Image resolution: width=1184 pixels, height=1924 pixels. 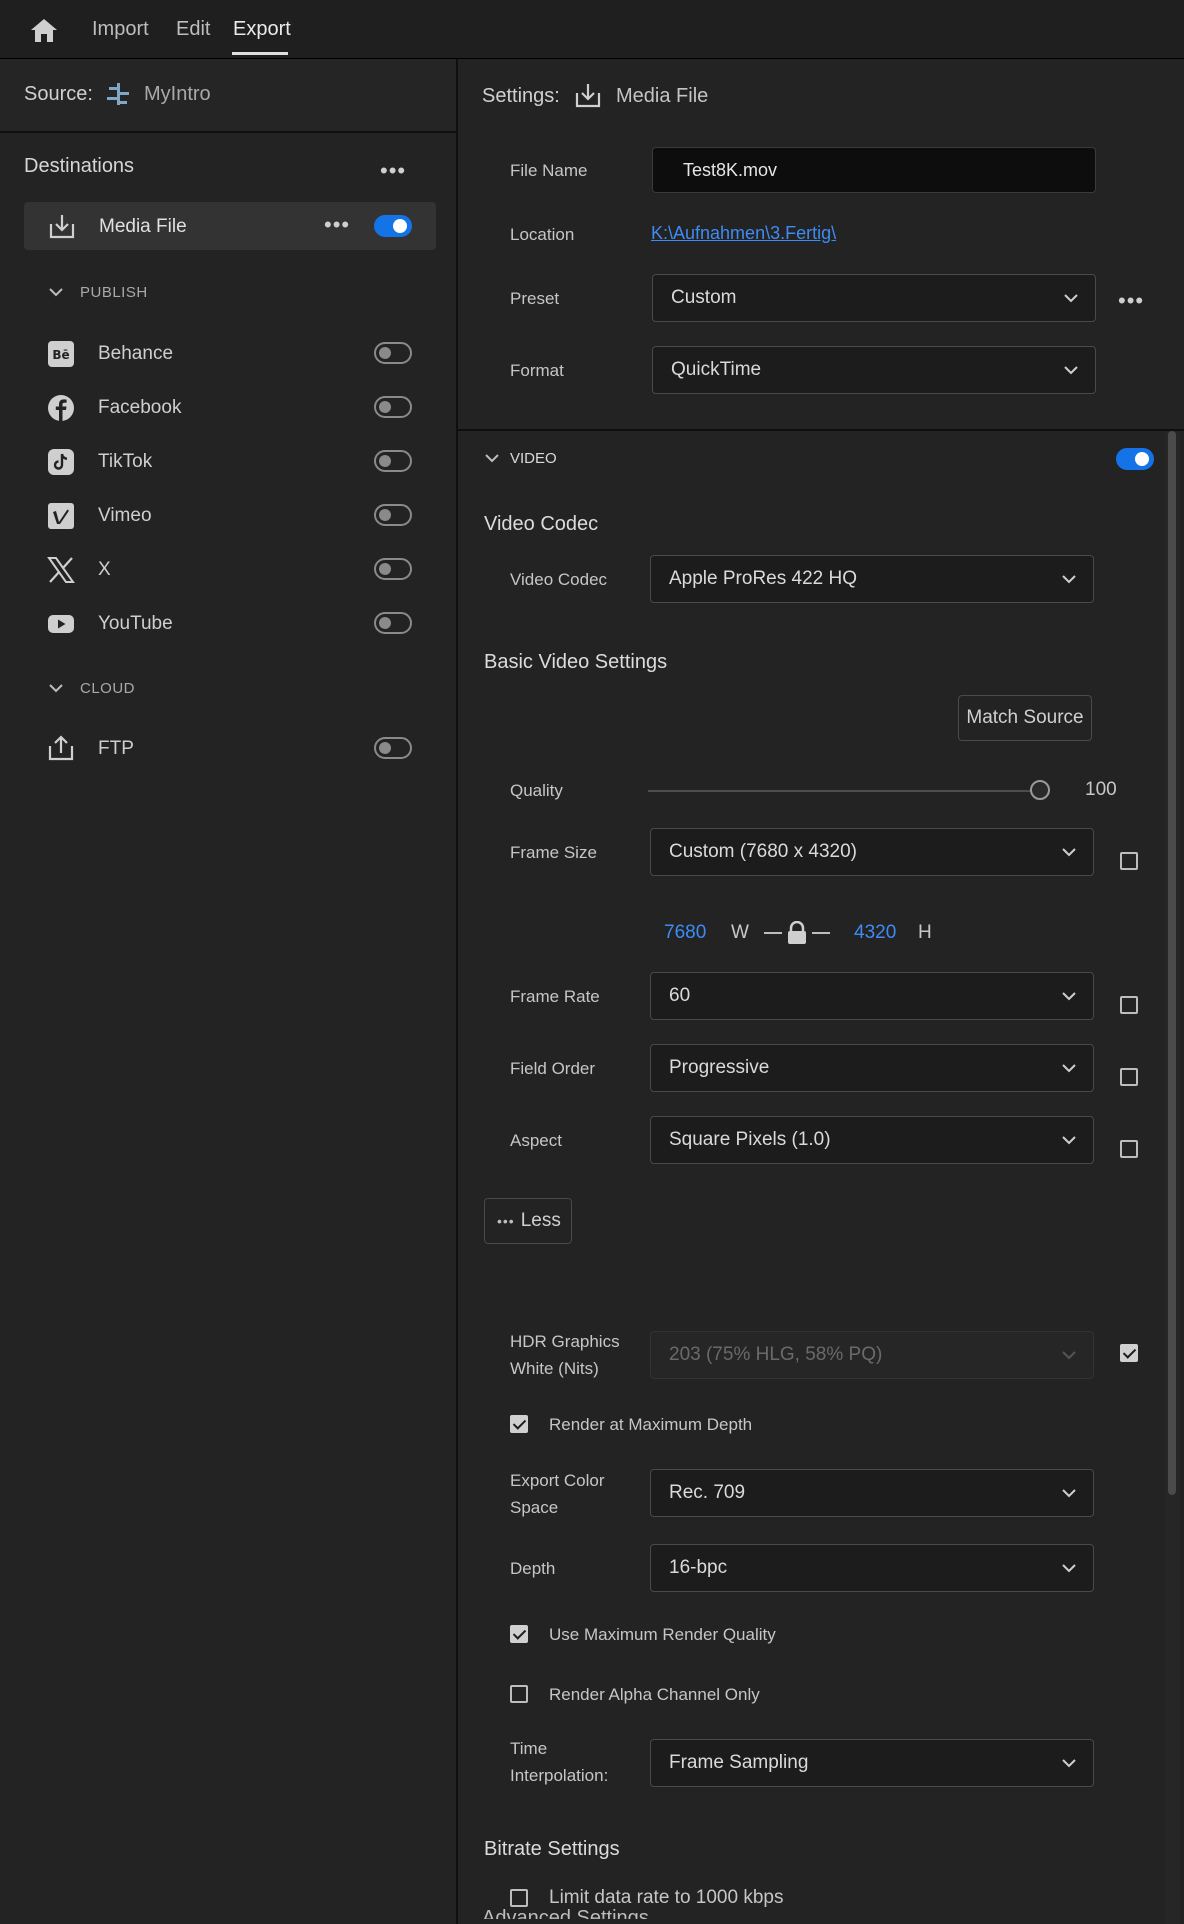 What do you see at coordinates (719, 1067) in the screenshot?
I see `field-order-value: Progressive` at bounding box center [719, 1067].